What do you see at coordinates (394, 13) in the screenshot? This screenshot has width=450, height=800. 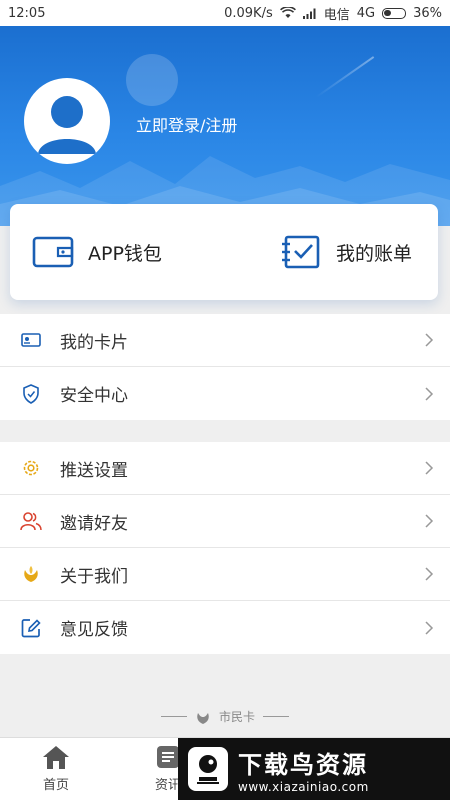 I see `battery-icon` at bounding box center [394, 13].